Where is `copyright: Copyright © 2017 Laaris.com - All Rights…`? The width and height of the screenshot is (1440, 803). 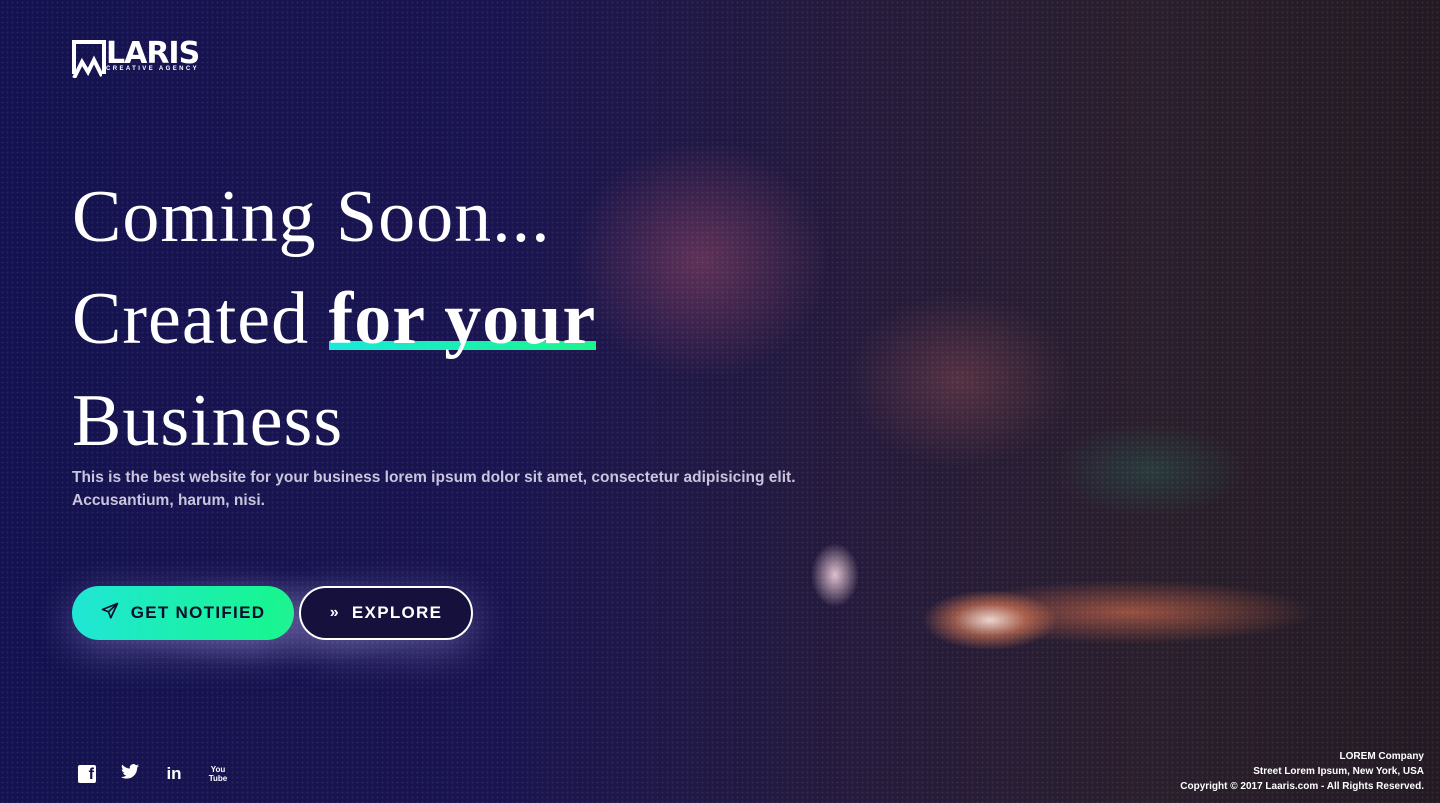
copyright: Copyright © 2017 Laaris.com - All Rights… is located at coordinates (1302, 786).